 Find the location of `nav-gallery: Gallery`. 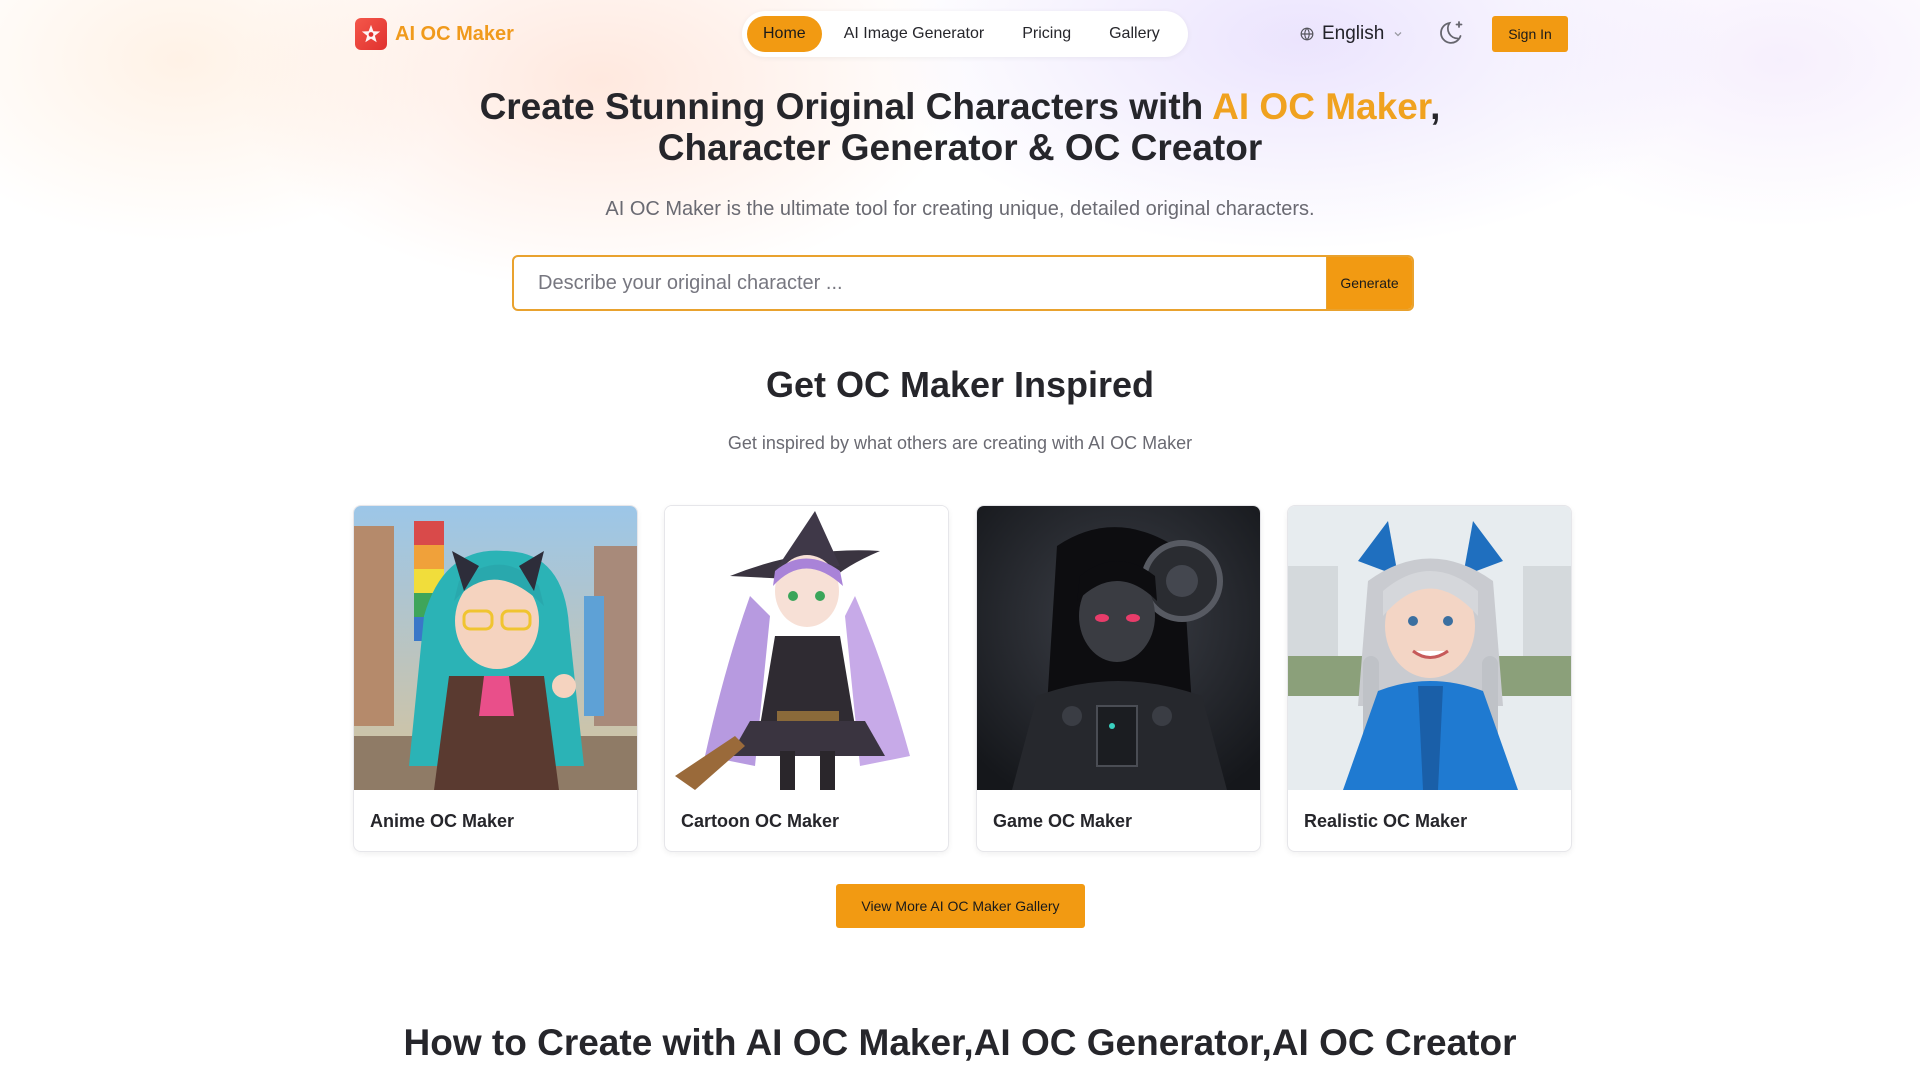

nav-gallery: Gallery is located at coordinates (1134, 34).